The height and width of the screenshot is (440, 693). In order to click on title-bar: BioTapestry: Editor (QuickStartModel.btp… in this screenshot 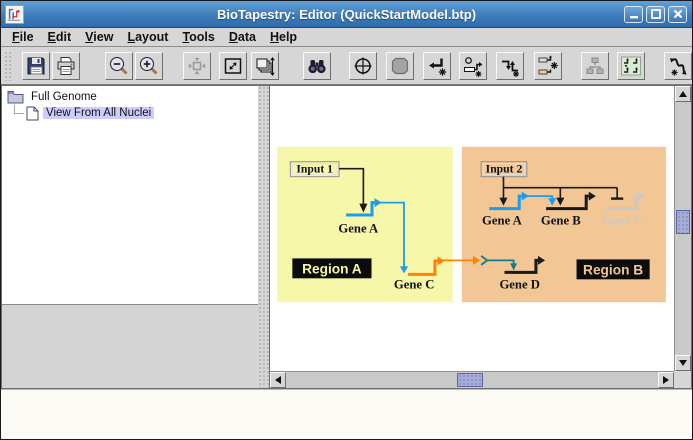, I will do `click(346, 14)`.